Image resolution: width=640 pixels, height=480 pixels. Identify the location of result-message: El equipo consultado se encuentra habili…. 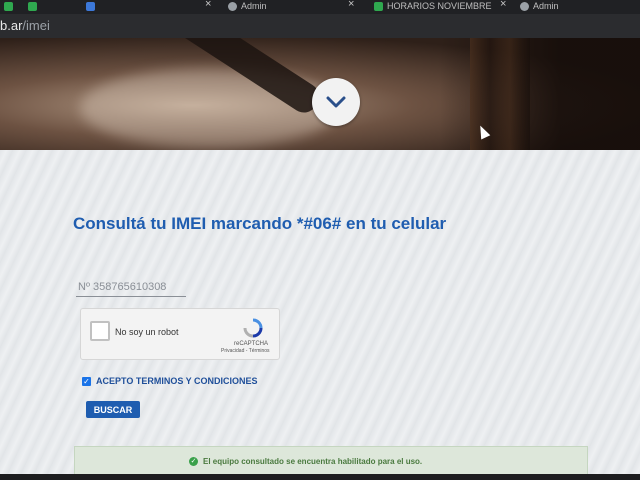
(313, 461).